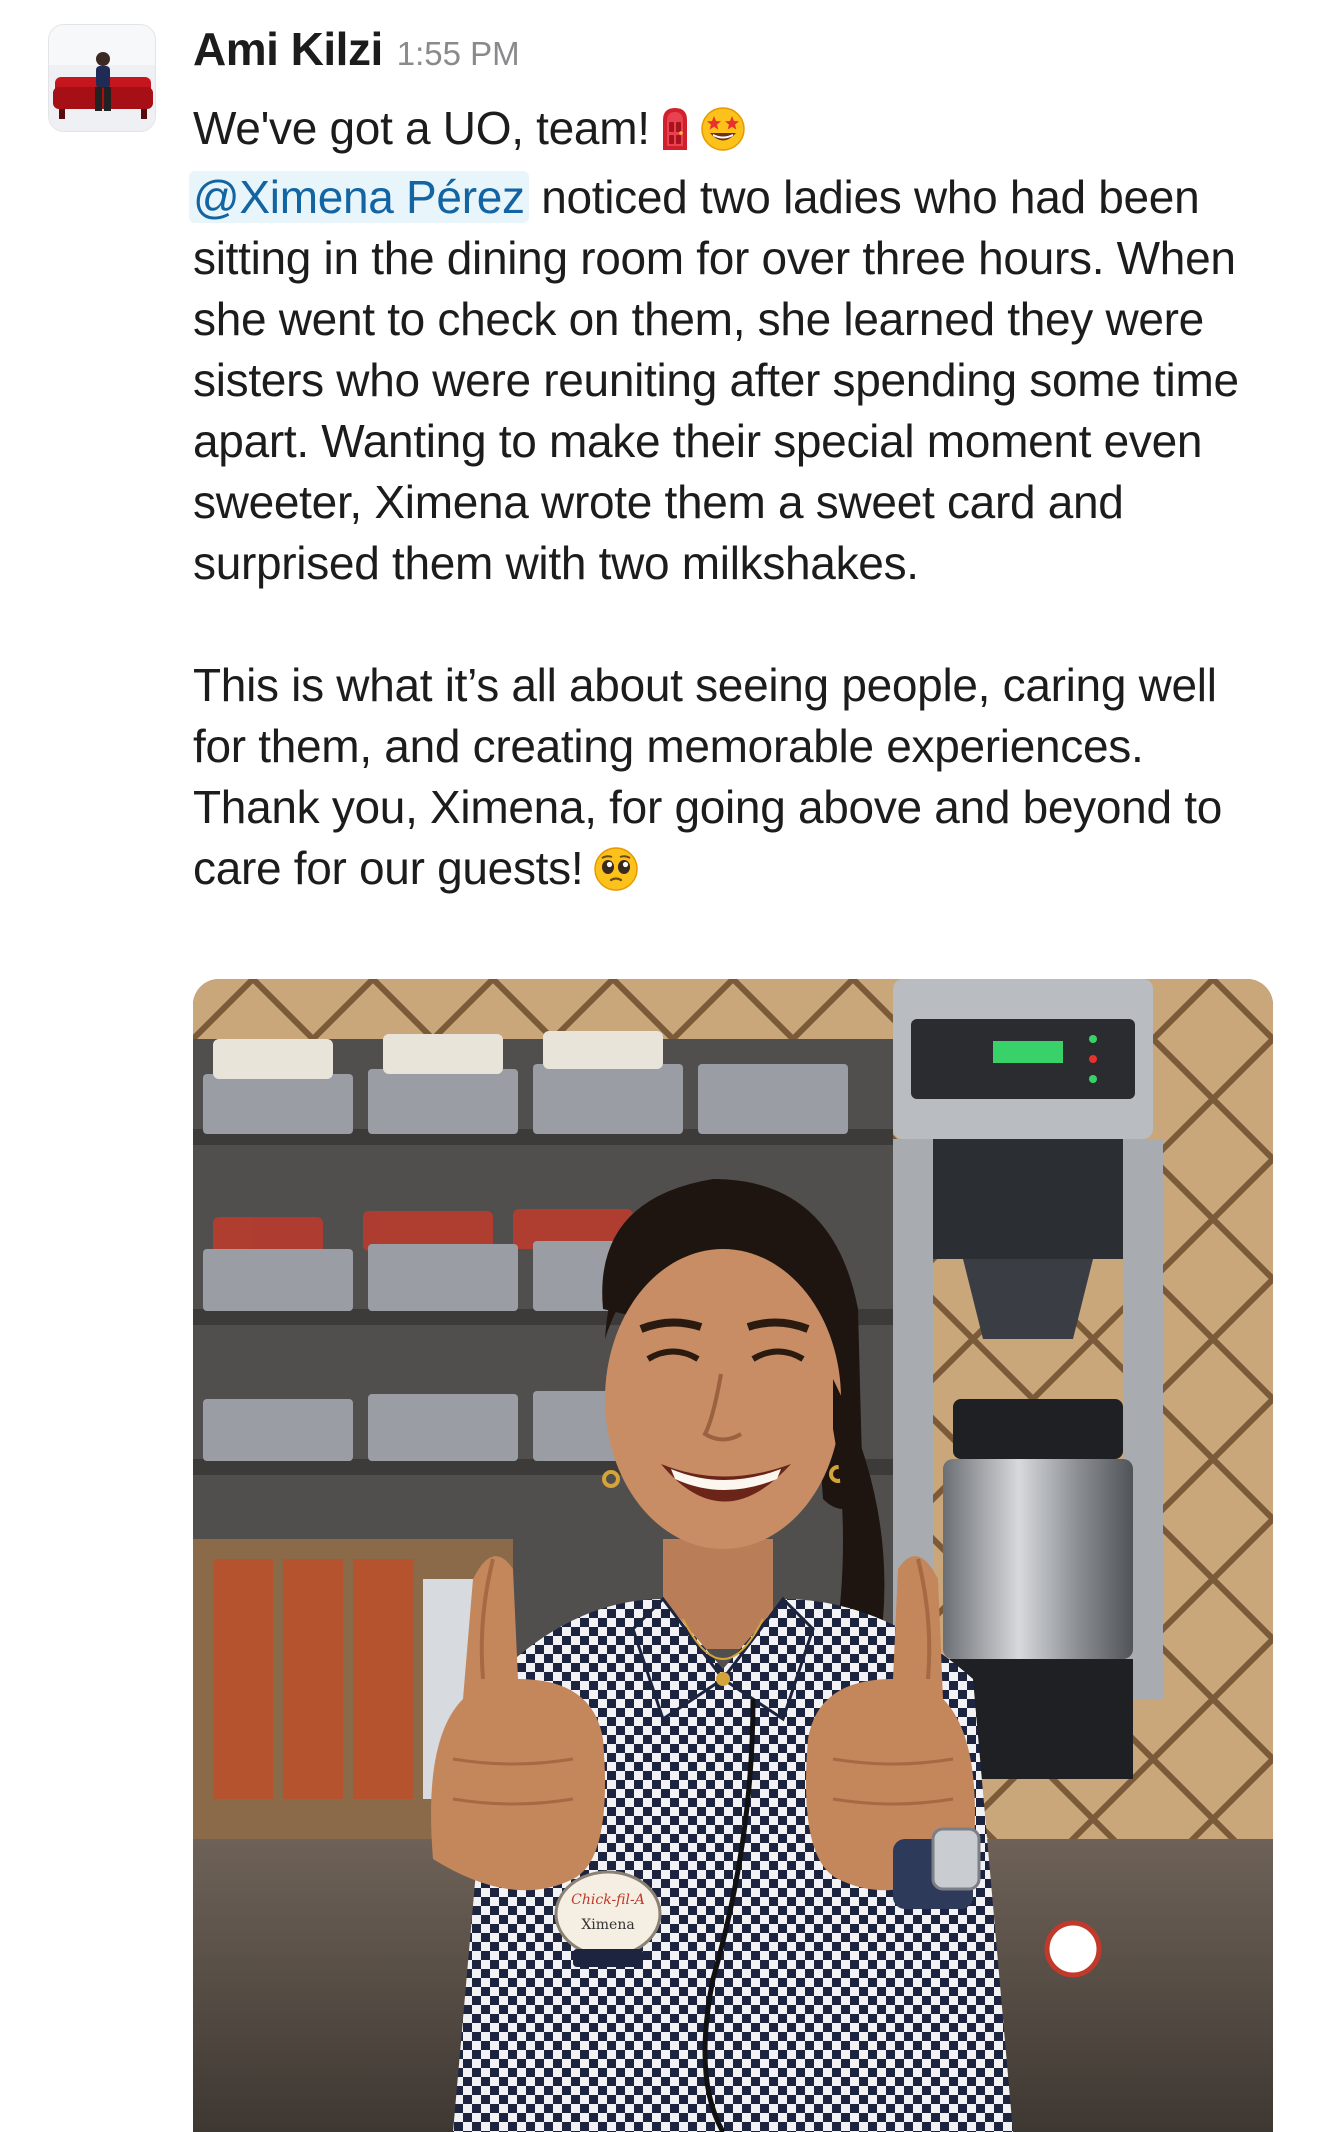  I want to click on greeting-line: We've got a UO, team!, so click(421, 128).